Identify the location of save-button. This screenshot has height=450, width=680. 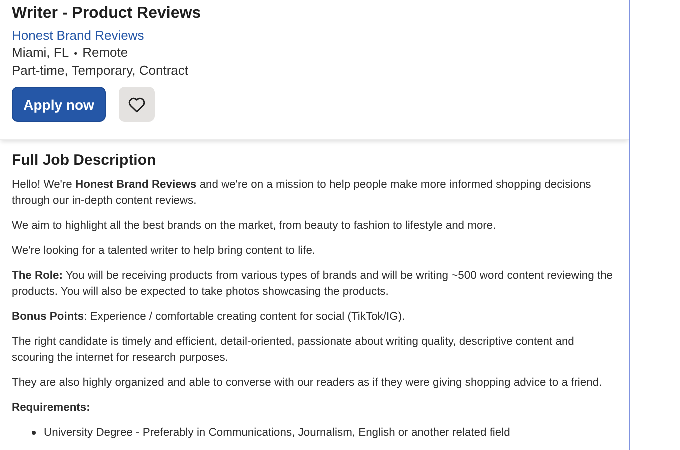
(137, 104).